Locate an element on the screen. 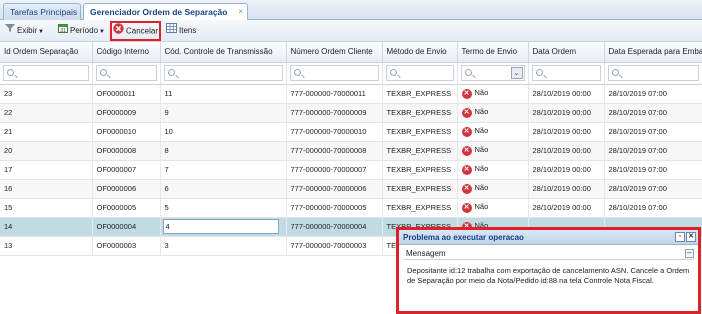 The height and width of the screenshot is (314, 702). table-cell: OF0000005 is located at coordinates (126, 208).